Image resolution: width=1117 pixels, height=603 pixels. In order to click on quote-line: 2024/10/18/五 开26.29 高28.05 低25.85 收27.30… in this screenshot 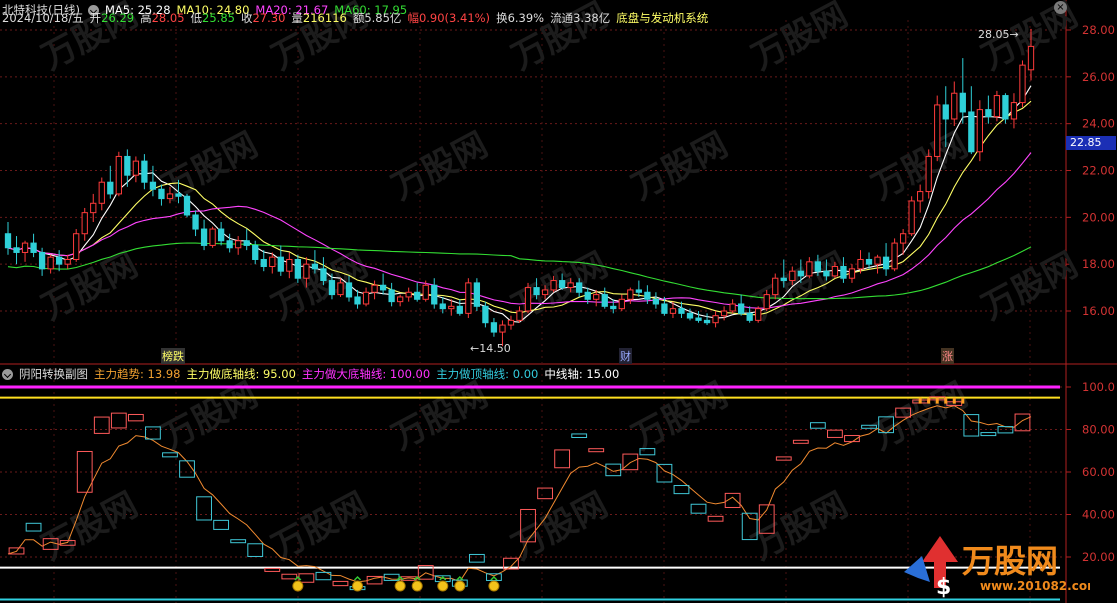, I will do `click(354, 18)`.